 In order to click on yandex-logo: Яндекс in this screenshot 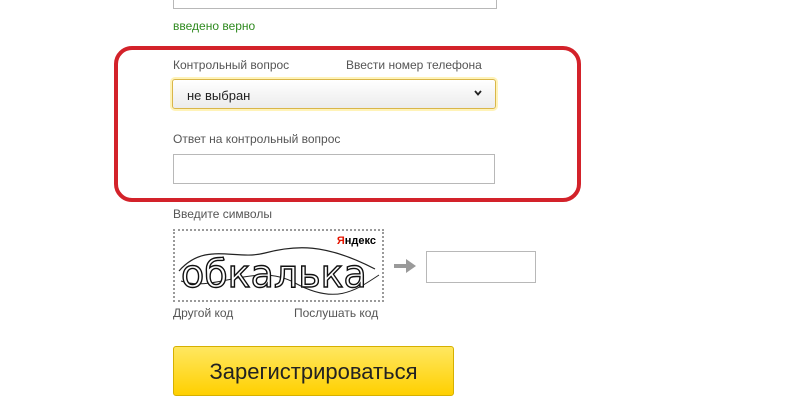, I will do `click(356, 241)`.